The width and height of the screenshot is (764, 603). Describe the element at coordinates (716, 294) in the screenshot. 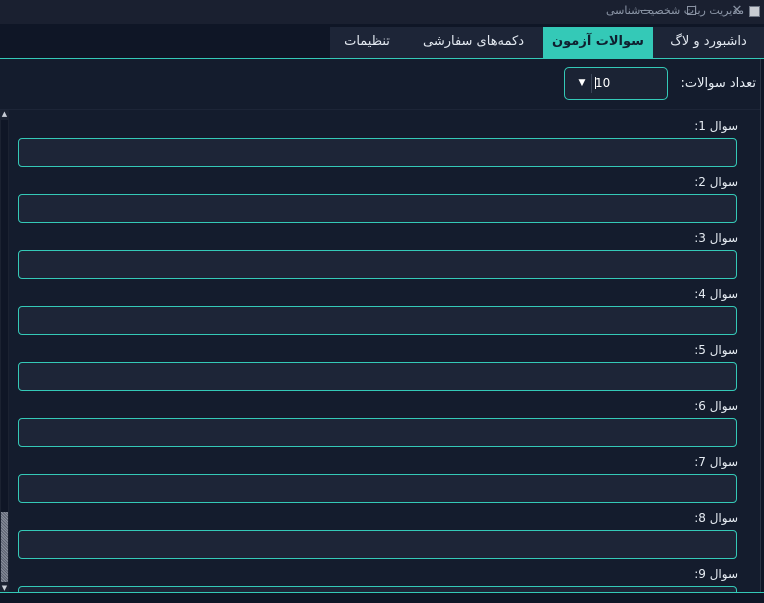

I see `question-label: سوال 4:` at that location.